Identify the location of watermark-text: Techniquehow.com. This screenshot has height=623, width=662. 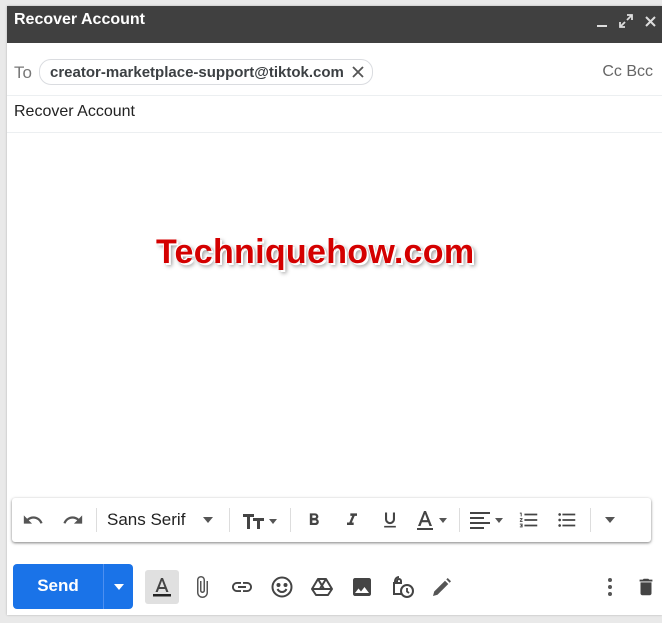
(315, 252).